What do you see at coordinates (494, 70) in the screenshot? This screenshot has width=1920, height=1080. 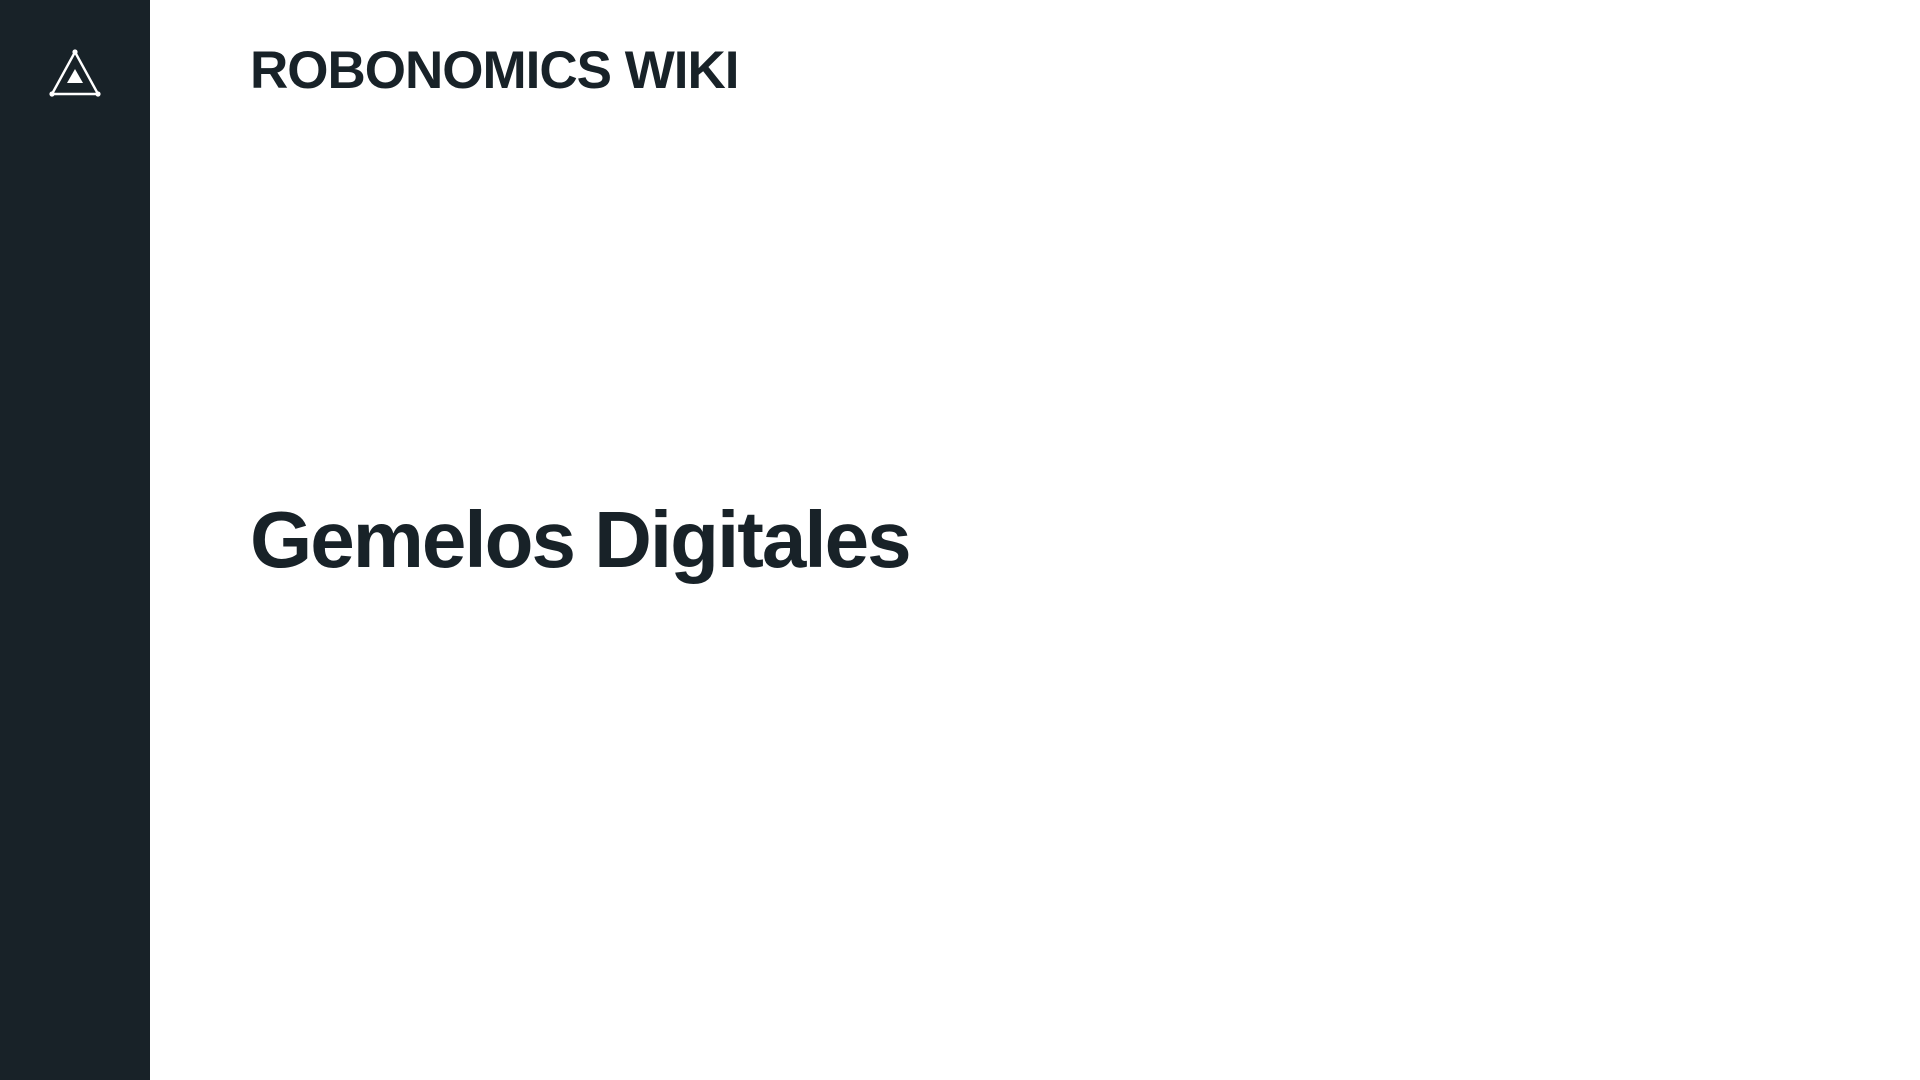 I see `site-title: ROBONOMICS WIKI` at bounding box center [494, 70].